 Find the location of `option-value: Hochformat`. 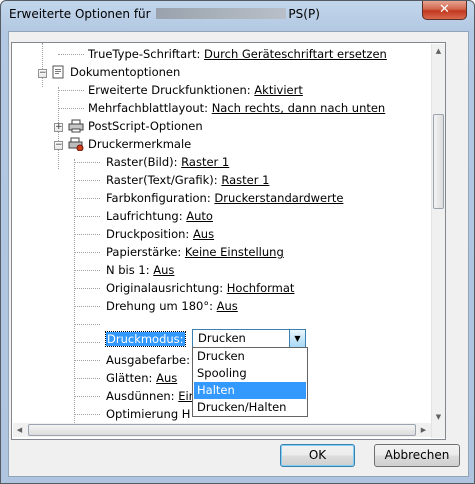

option-value: Hochformat is located at coordinates (261, 288).